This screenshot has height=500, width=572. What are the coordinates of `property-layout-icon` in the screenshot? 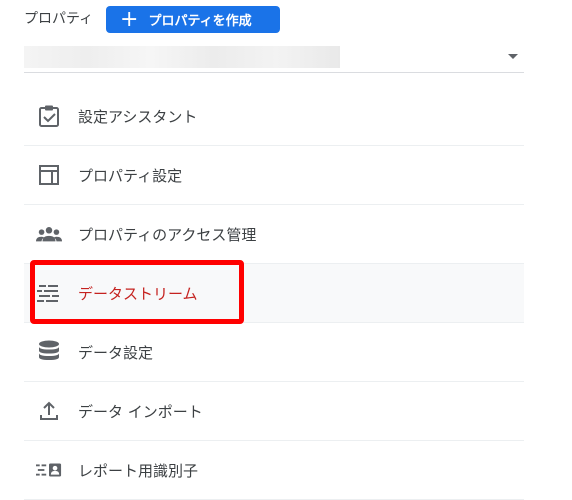 It's located at (49, 175).